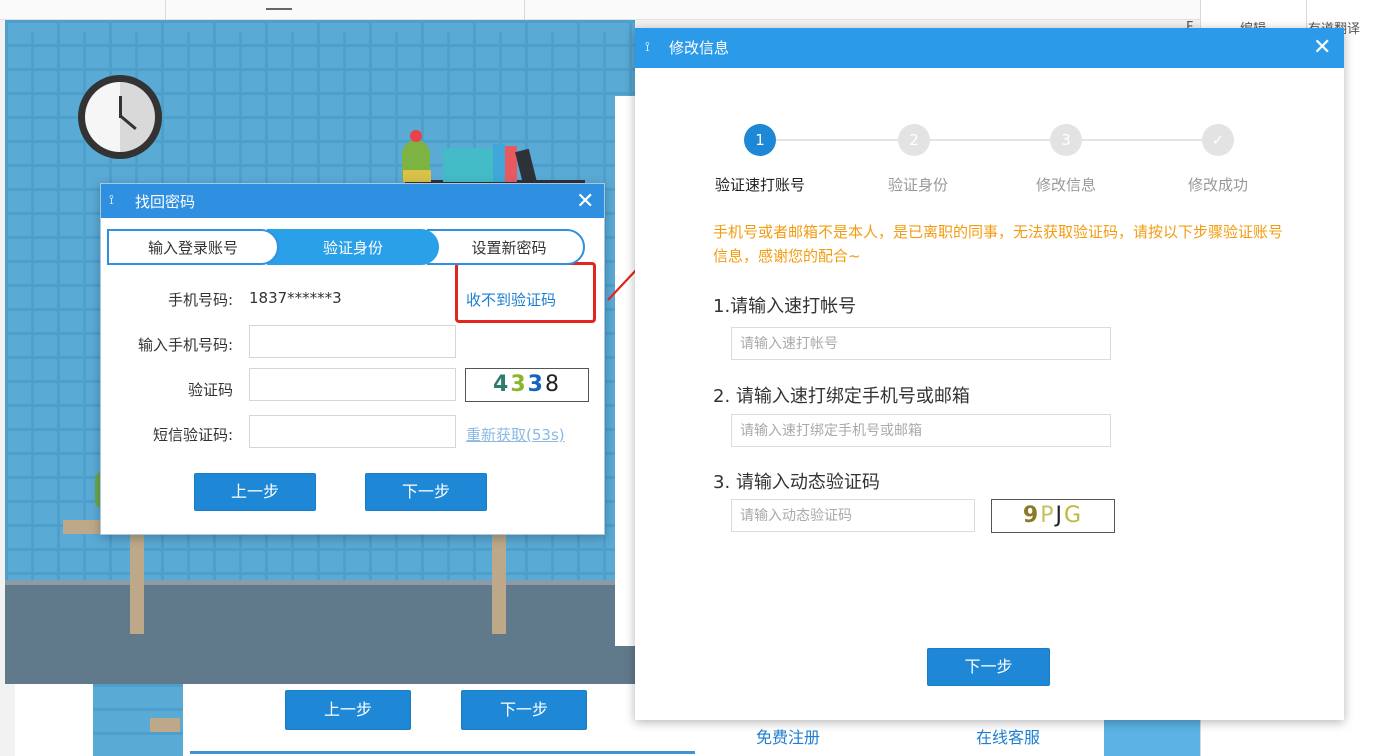  What do you see at coordinates (416, 136) in the screenshot?
I see `flower-icon` at bounding box center [416, 136].